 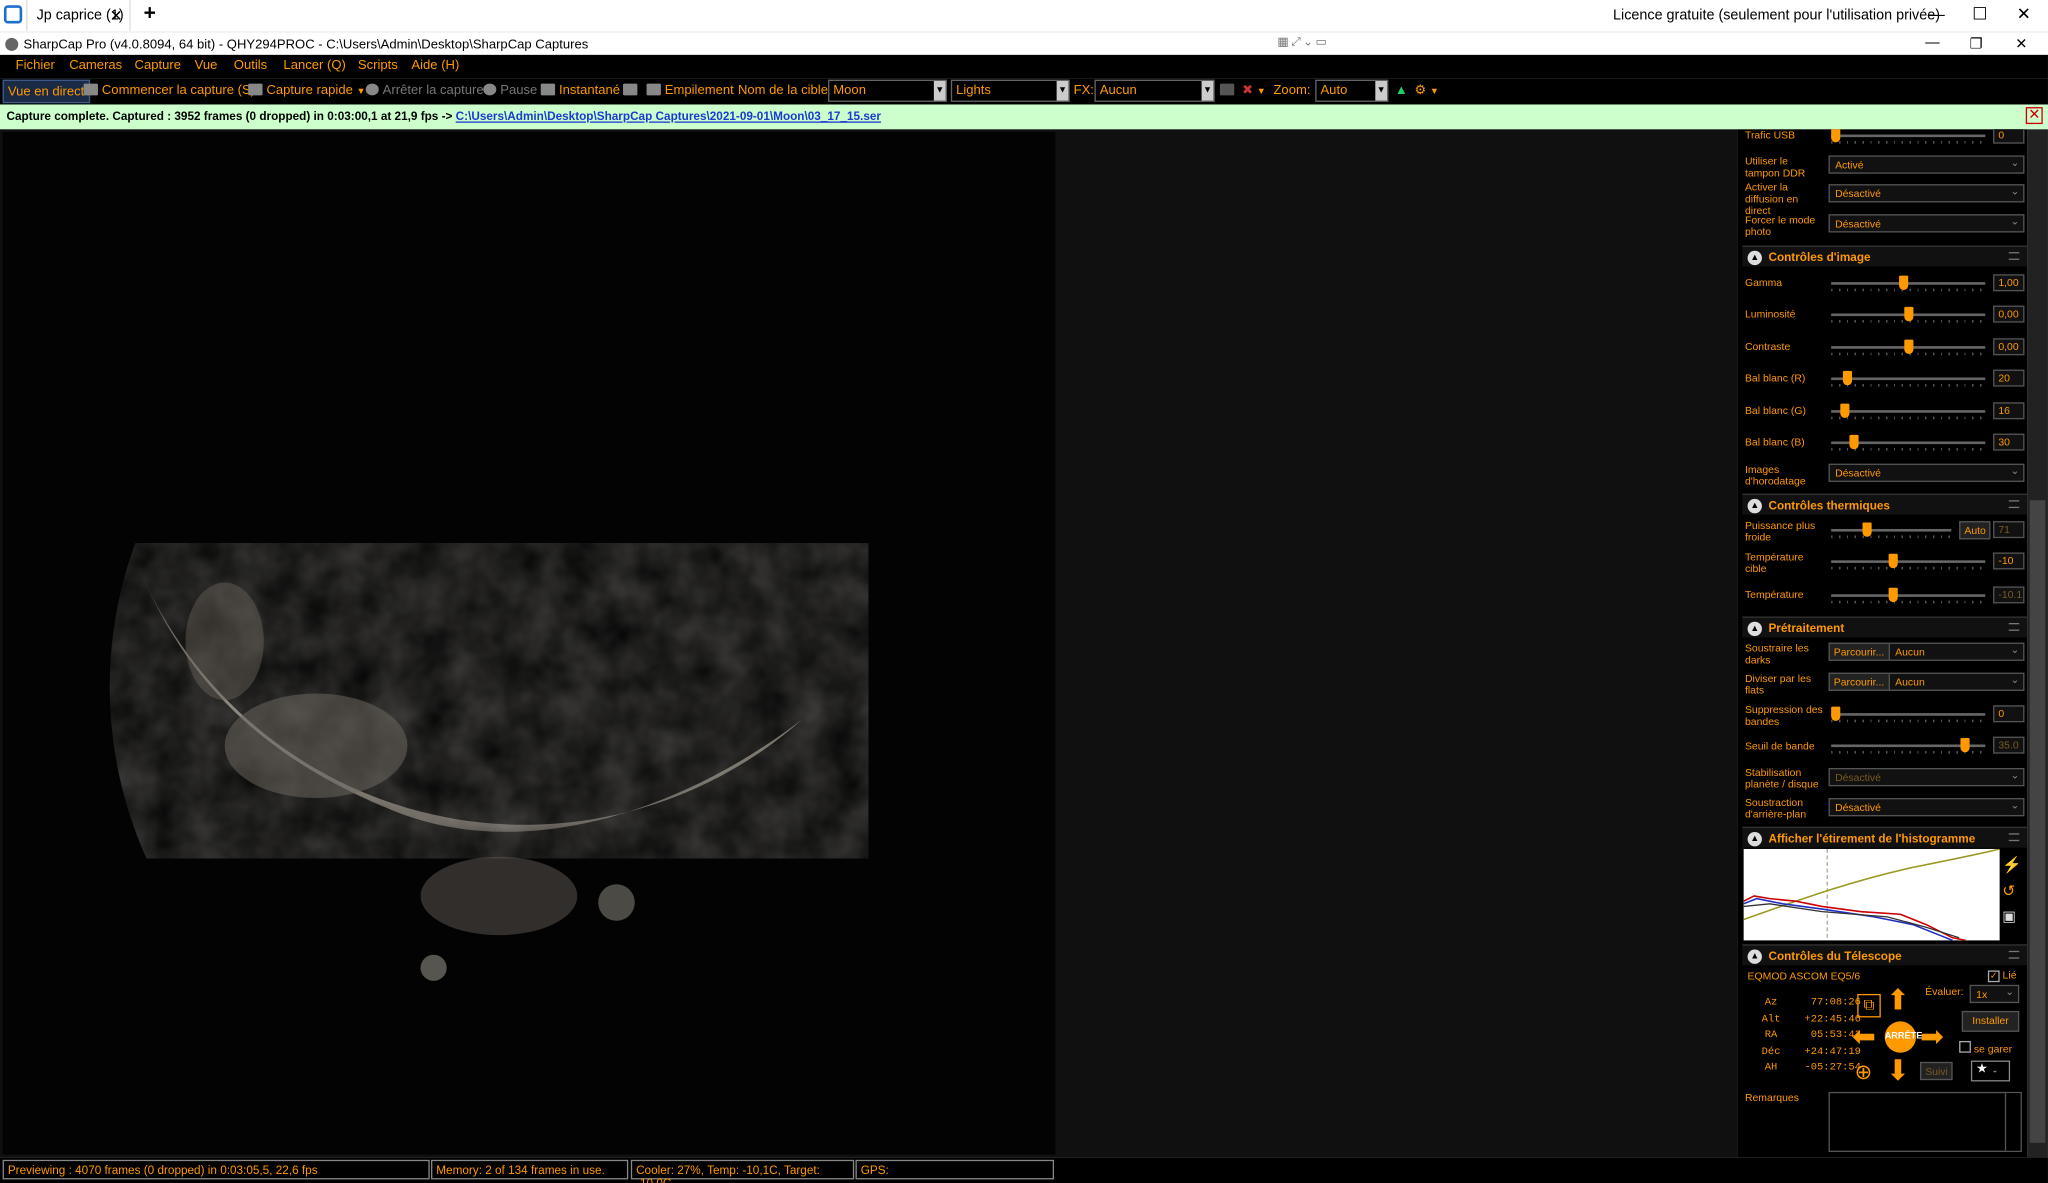 What do you see at coordinates (1885, 256) in the screenshot?
I see `section-image-controls: ▲ Contrôles d'image` at bounding box center [1885, 256].